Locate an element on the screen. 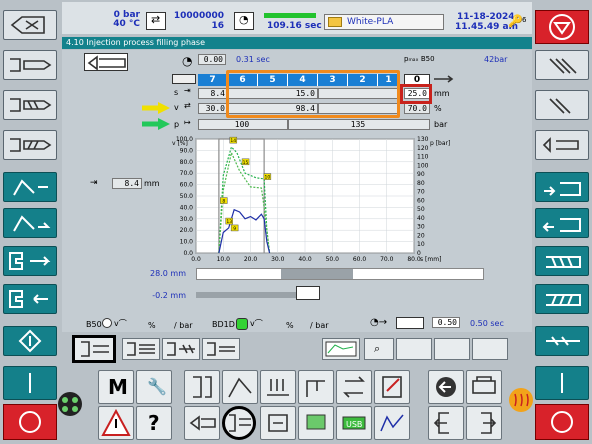 The width and height of the screenshot is (592, 444). screw-forward-icon is located at coordinates (31, 145).